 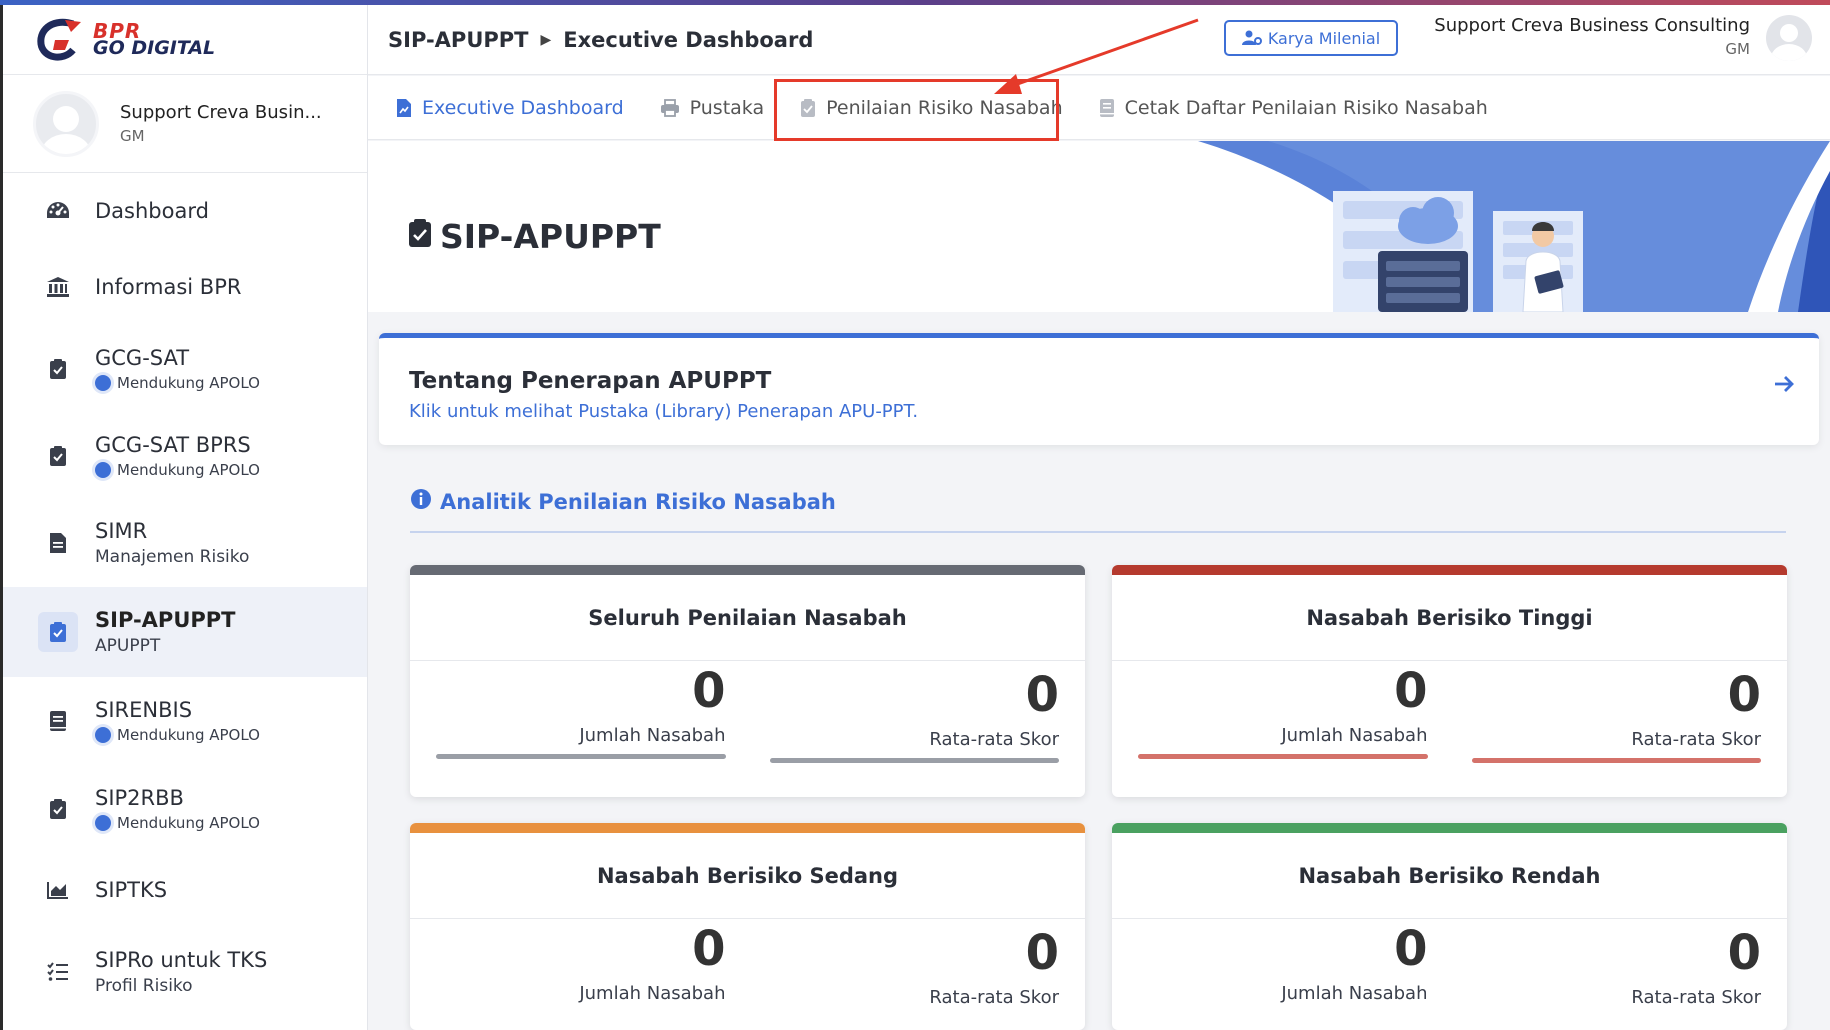 I want to click on card-title: Nasabah Berisiko Sedang, so click(x=747, y=876).